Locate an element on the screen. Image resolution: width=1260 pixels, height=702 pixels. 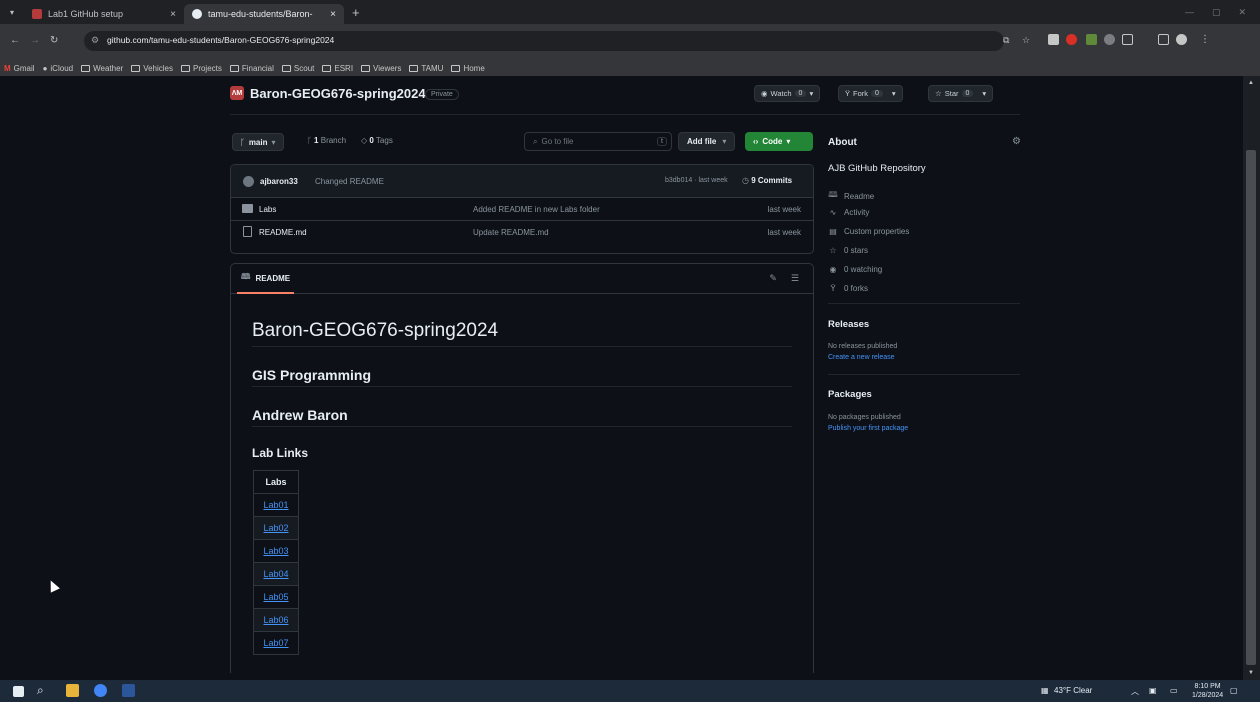
file-commit-message: Added README in new Labs folder is located at coordinates (536, 209).